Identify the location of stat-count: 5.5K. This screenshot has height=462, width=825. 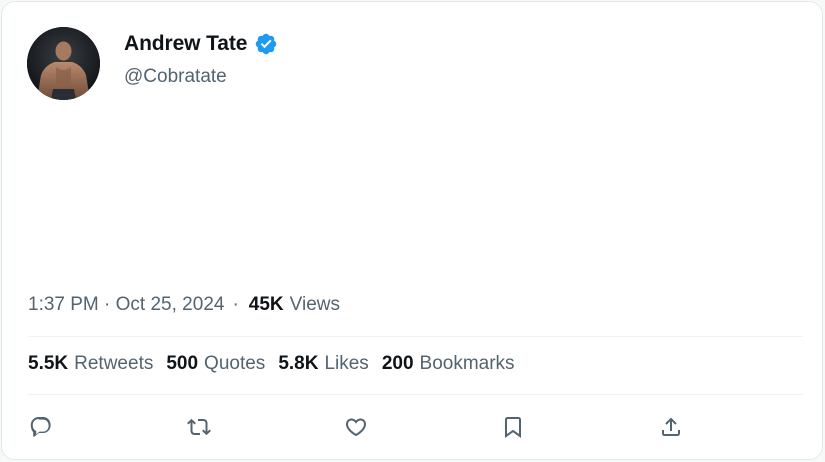
(48, 363).